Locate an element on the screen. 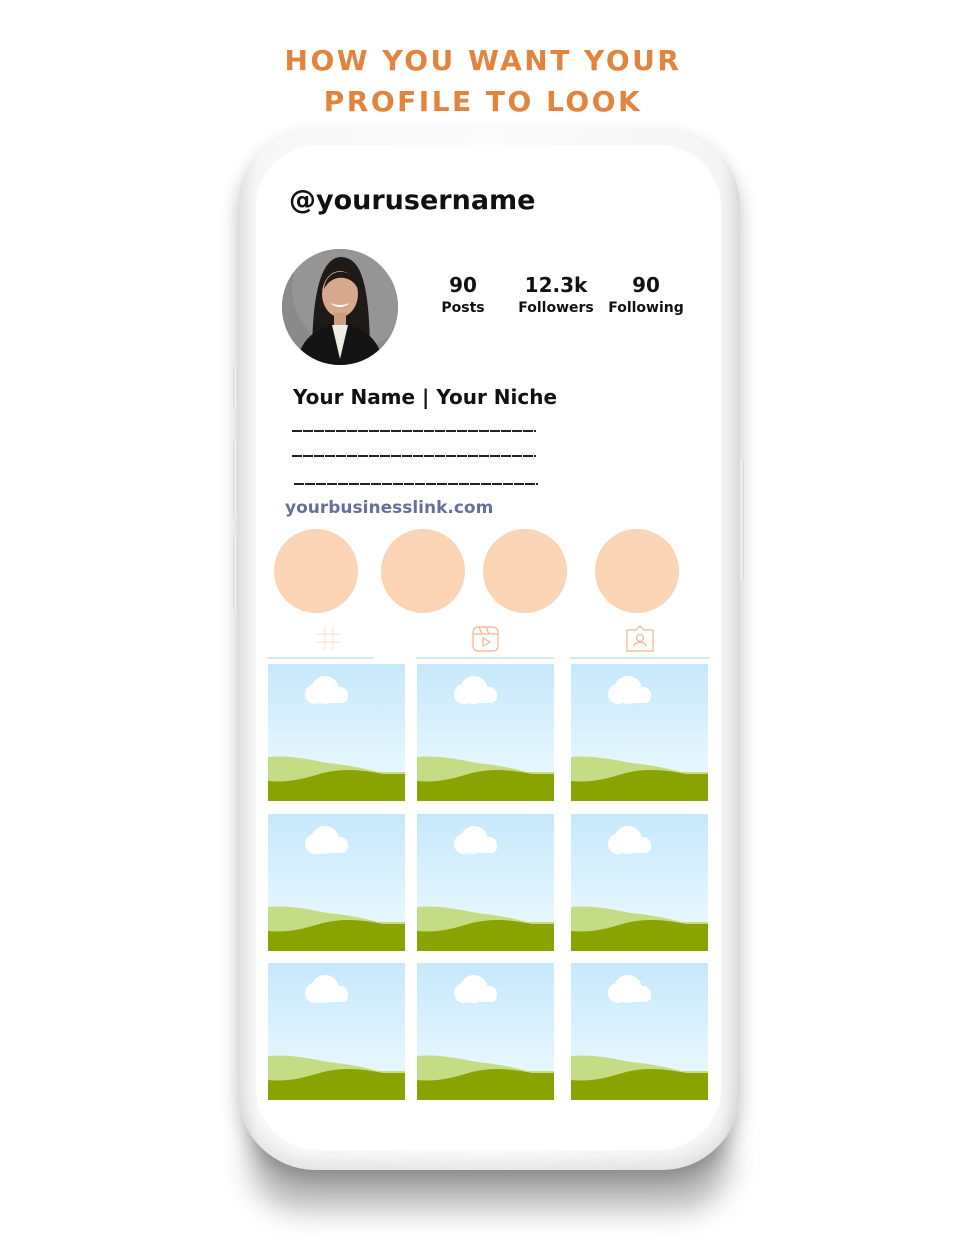 The height and width of the screenshot is (1250, 966). reels-icon is located at coordinates (485, 639).